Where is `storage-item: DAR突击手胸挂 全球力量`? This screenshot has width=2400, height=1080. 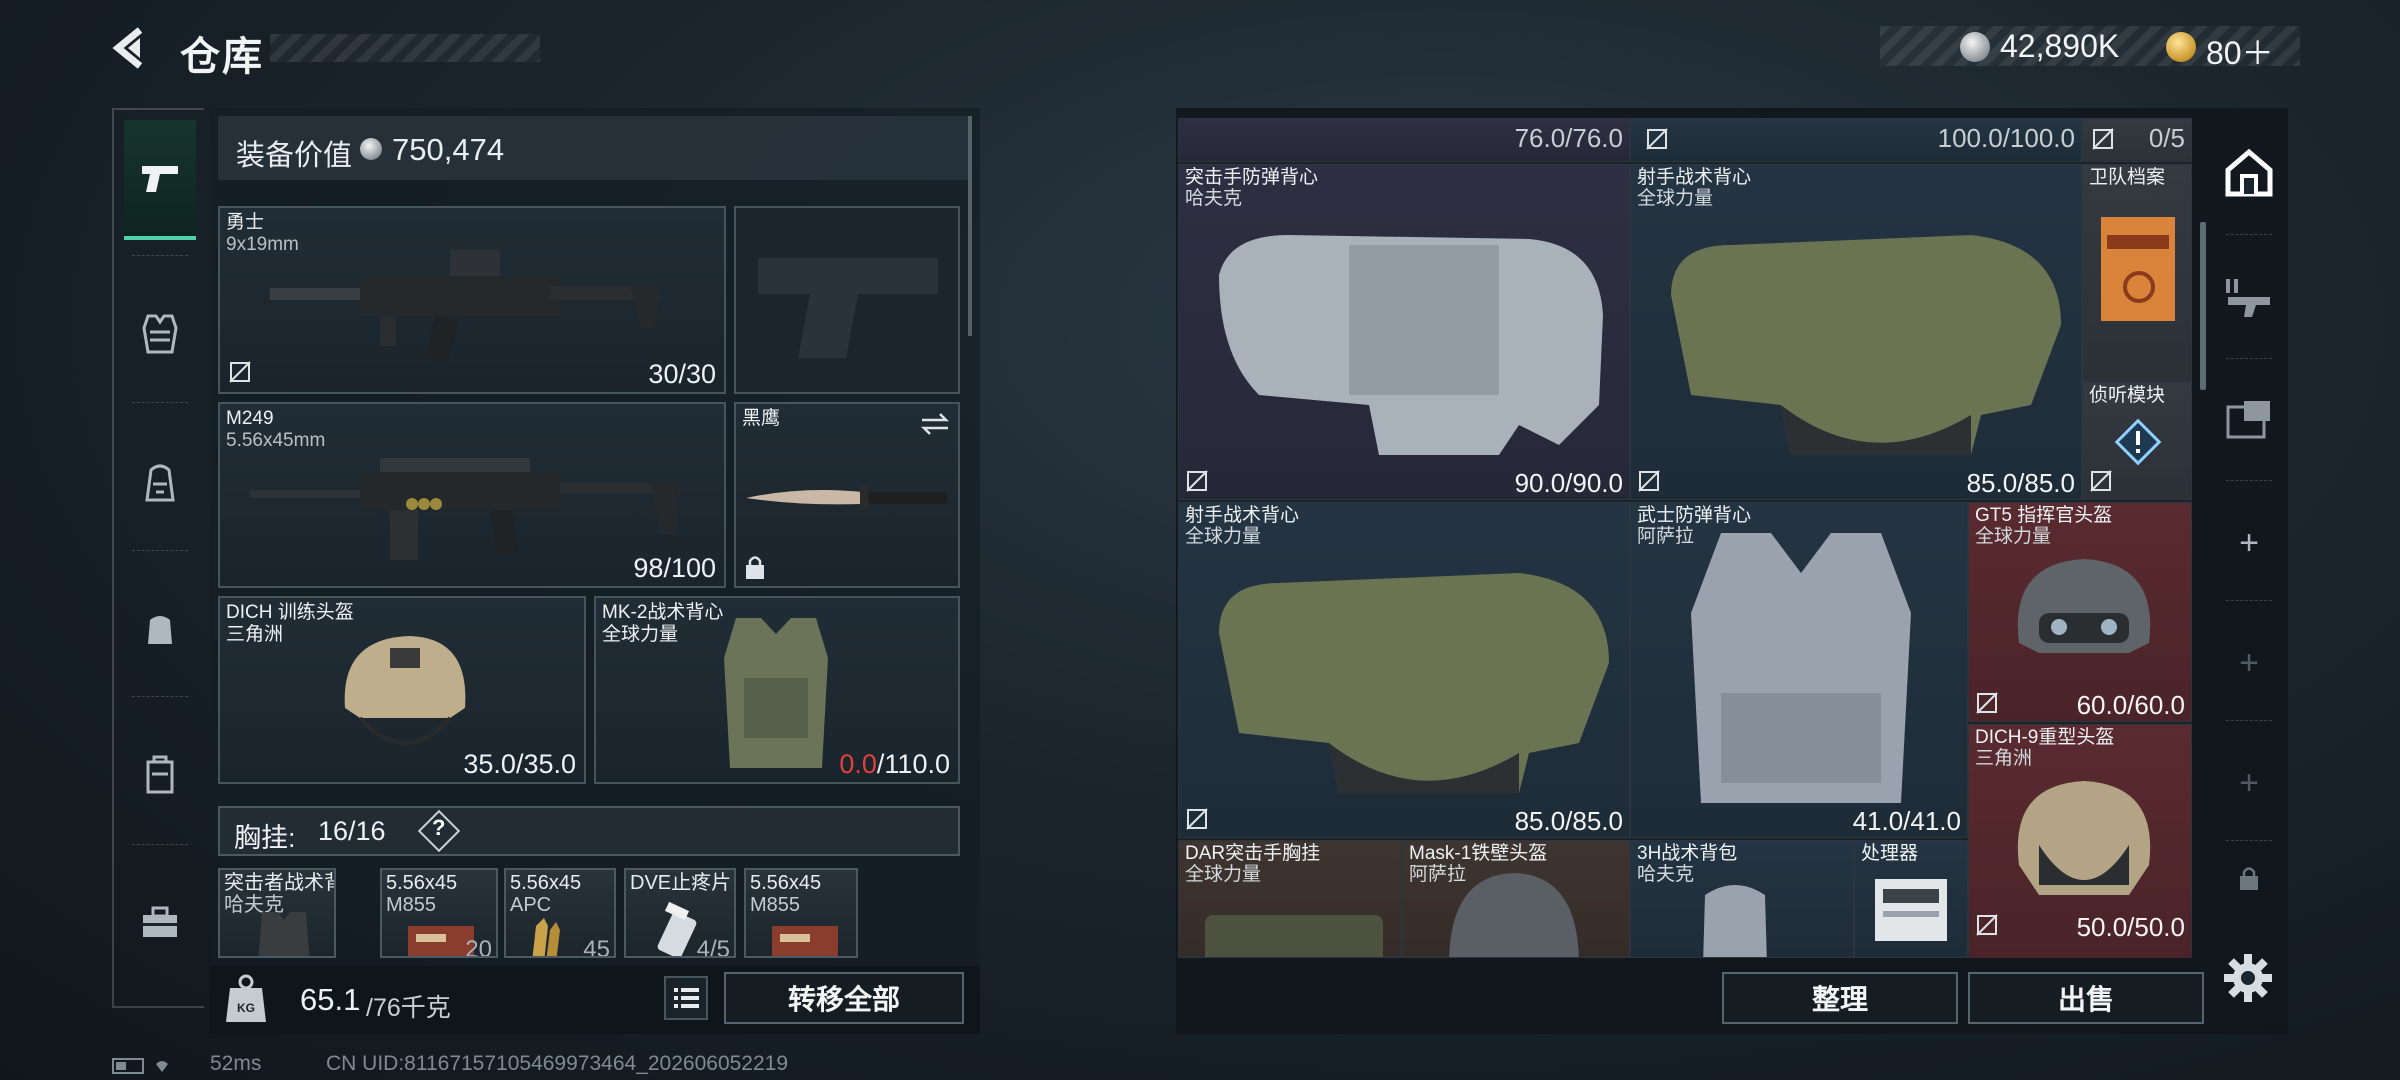
storage-item: DAR突击手胸挂 全球力量 is located at coordinates (1290, 899).